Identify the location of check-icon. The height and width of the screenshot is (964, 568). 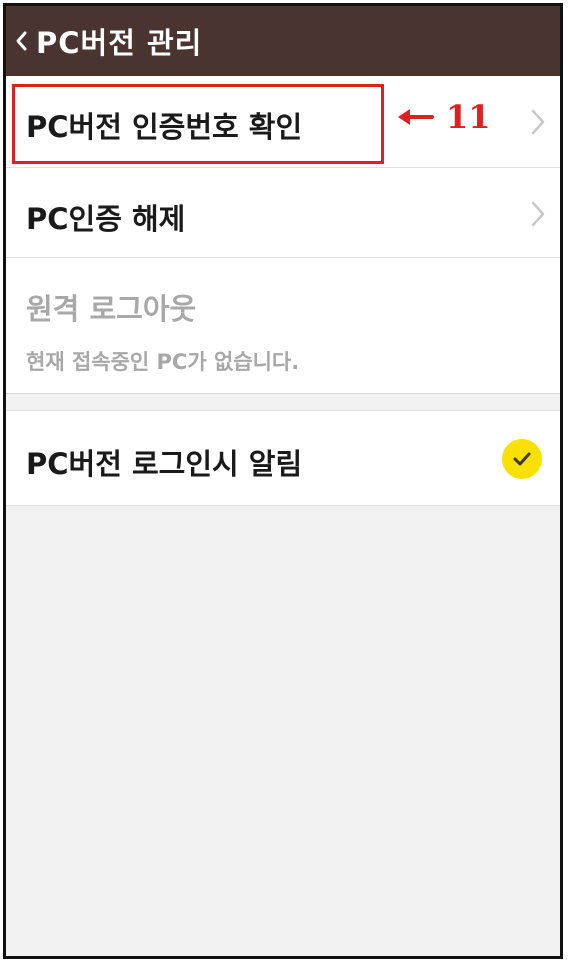
(522, 459).